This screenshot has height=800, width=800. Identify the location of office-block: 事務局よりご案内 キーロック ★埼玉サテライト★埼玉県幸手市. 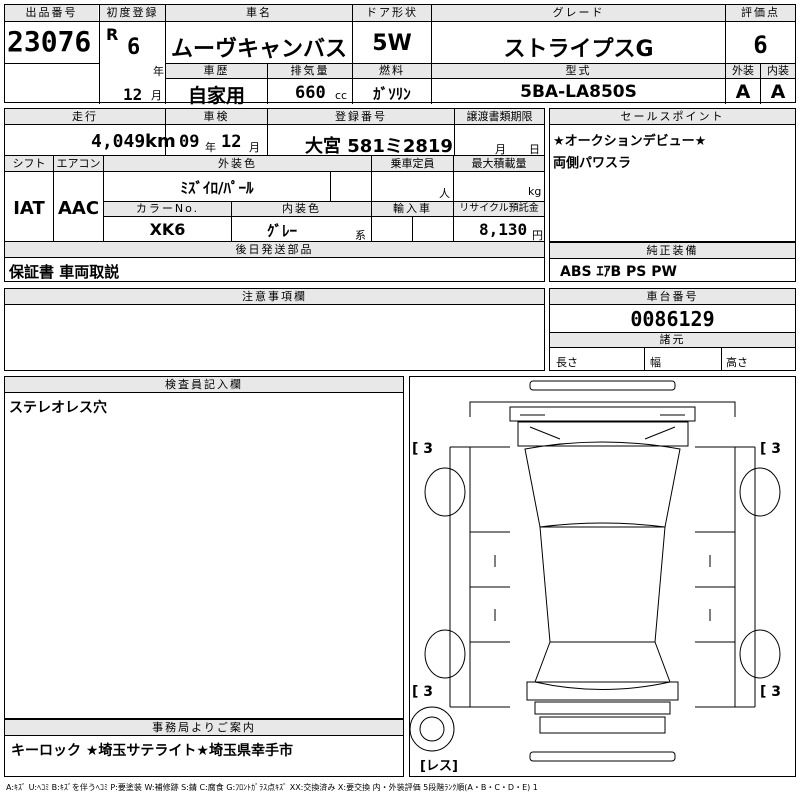
(204, 748).